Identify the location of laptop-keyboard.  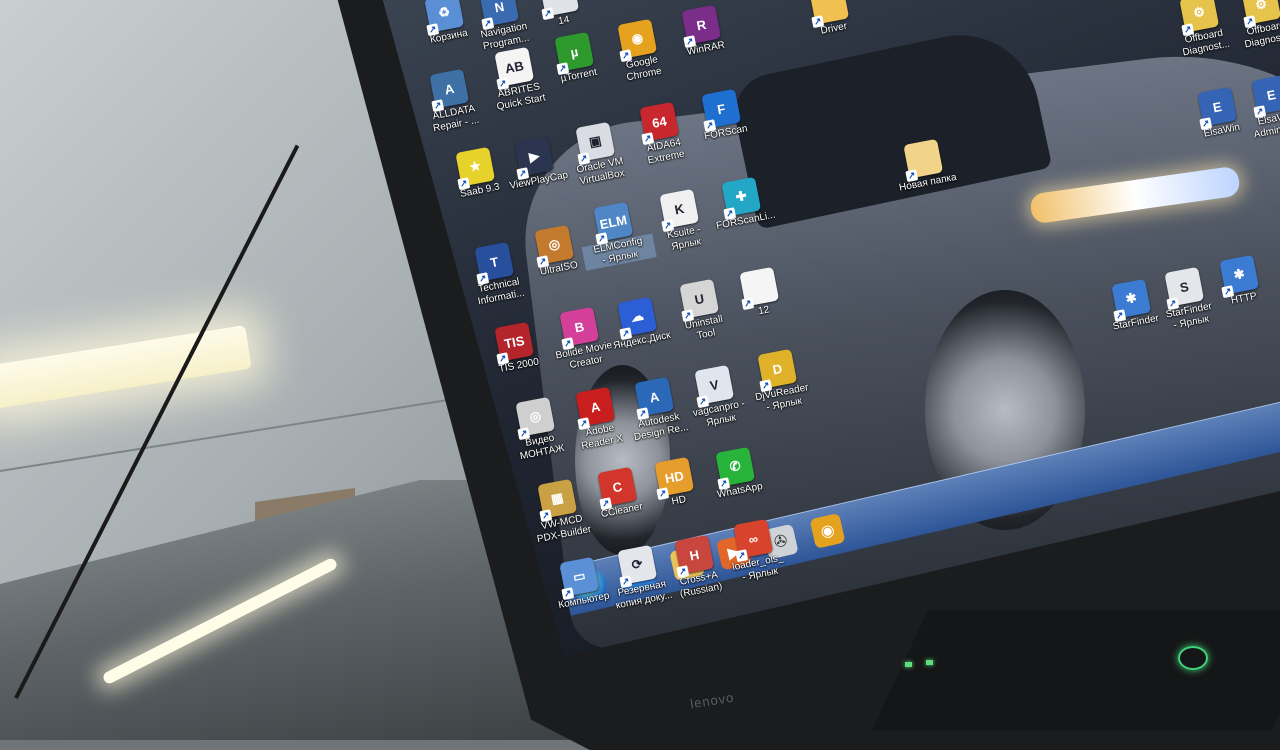
(1076, 670).